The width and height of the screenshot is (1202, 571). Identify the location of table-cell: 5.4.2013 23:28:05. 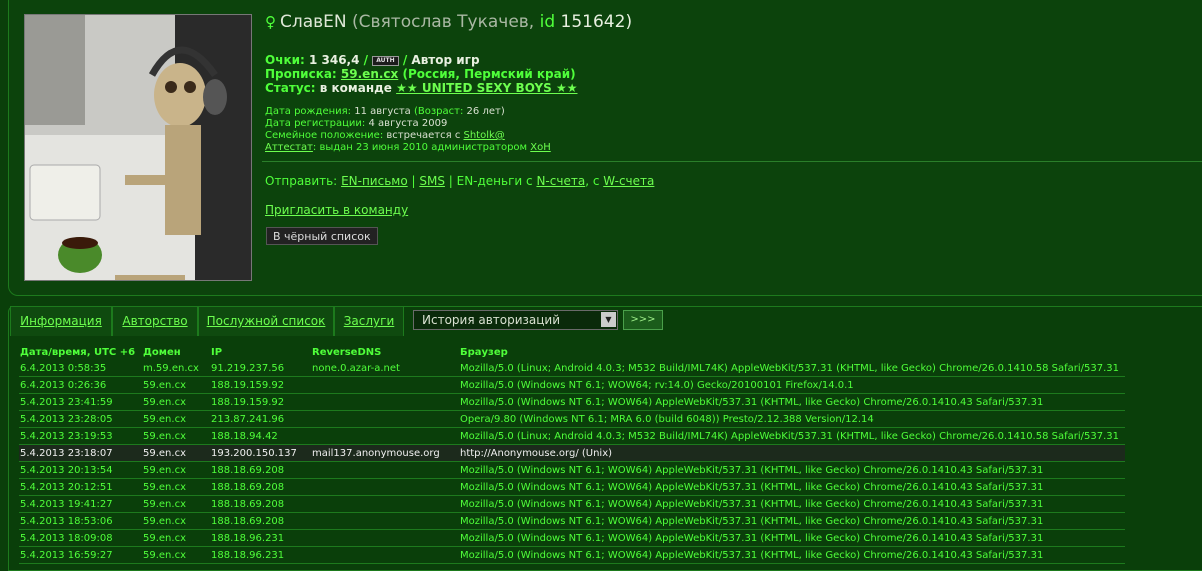
(80, 419).